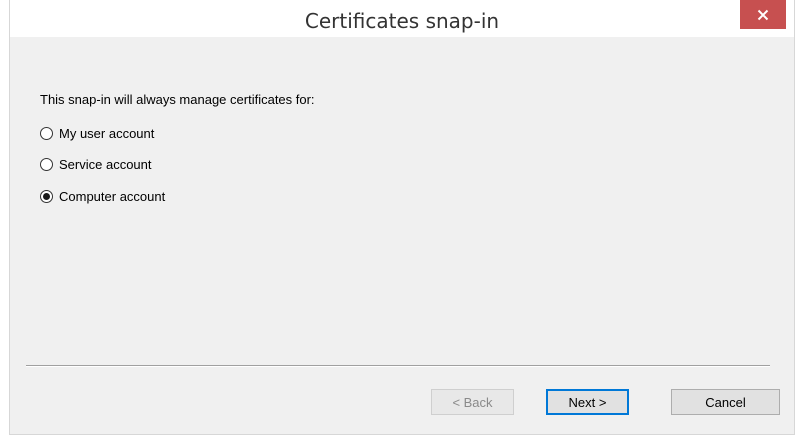  I want to click on radio-label-my-user-account: My user account, so click(107, 133).